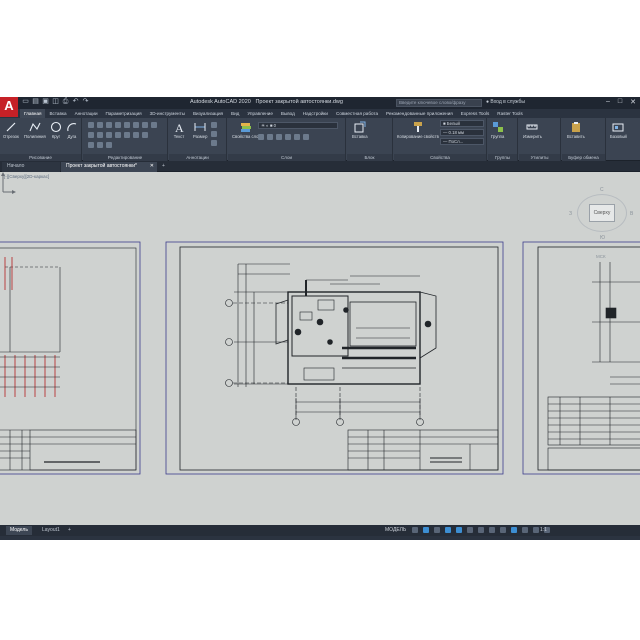  Describe the element at coordinates (118, 135) in the screenshot. I see `offset-icon` at that location.